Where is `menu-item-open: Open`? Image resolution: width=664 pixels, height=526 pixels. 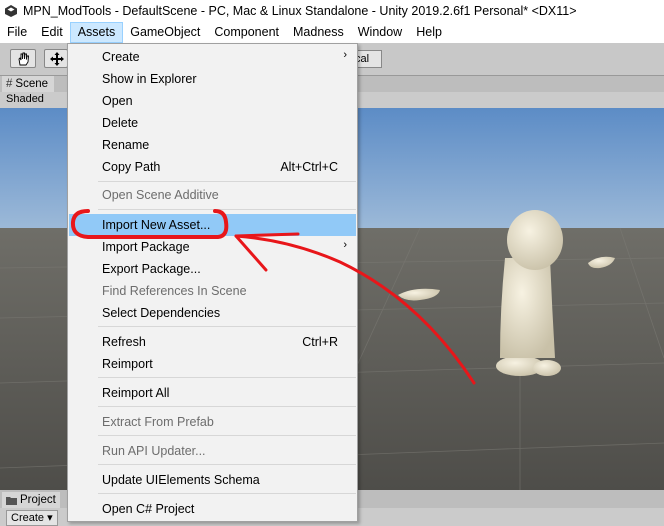 menu-item-open: Open is located at coordinates (212, 101).